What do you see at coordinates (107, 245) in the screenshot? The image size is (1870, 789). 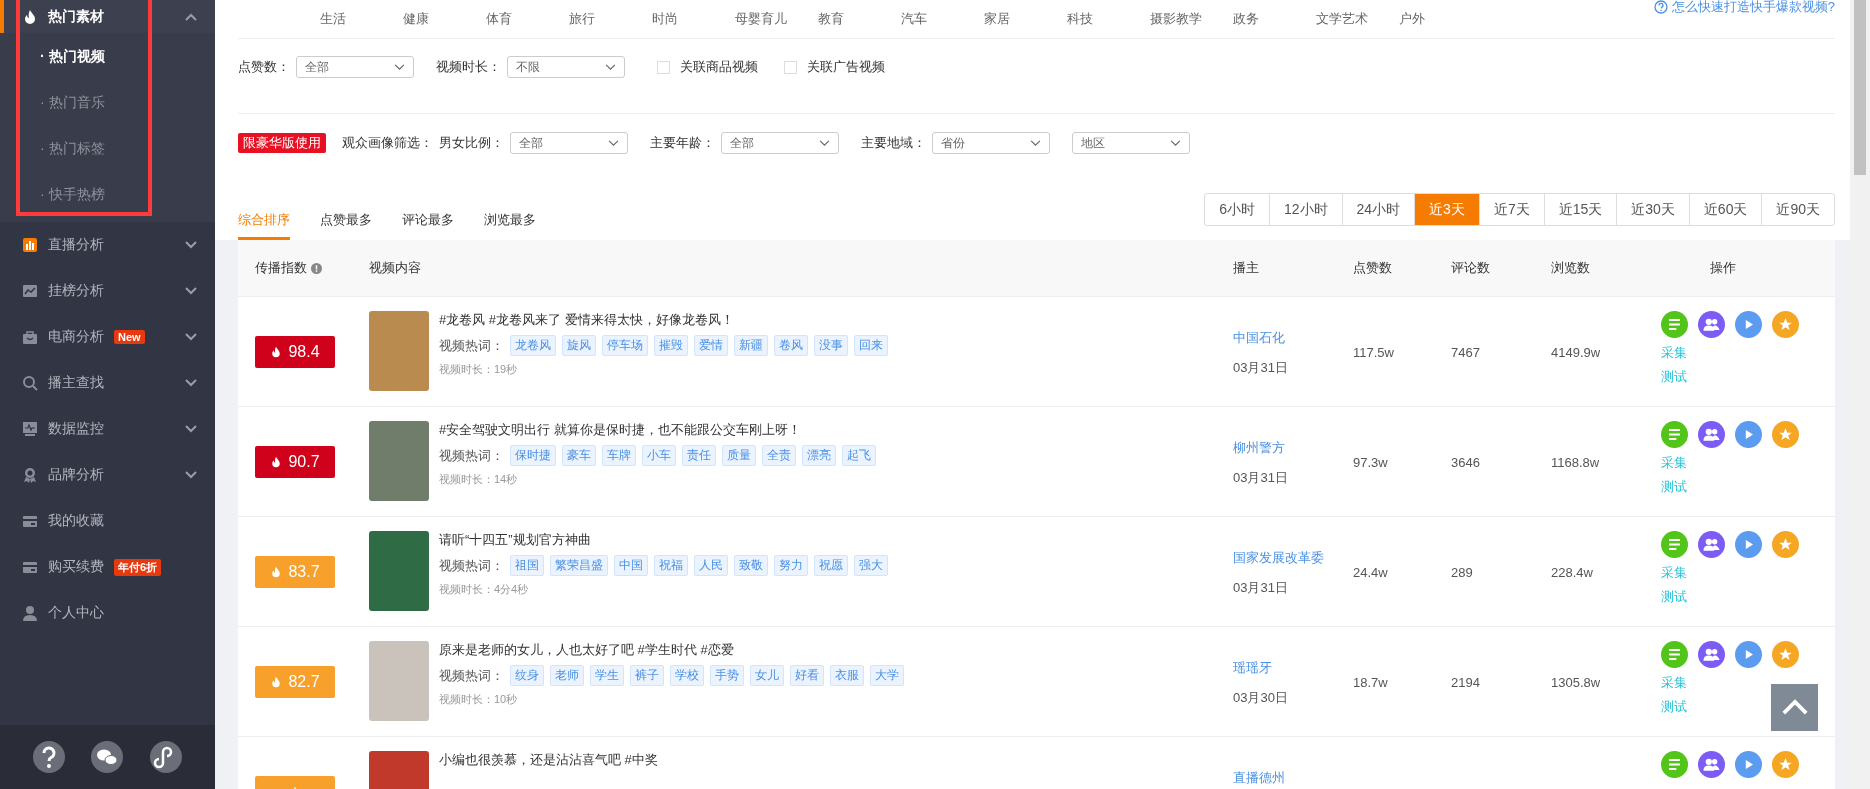 I see `sidebar-item: 直播分析` at bounding box center [107, 245].